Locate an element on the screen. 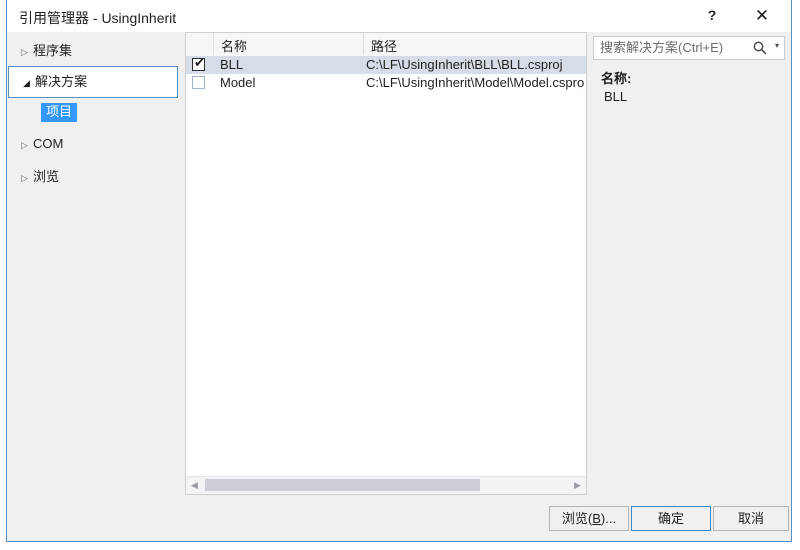 This screenshot has width=800, height=550. ok-button: 确定 is located at coordinates (671, 518).